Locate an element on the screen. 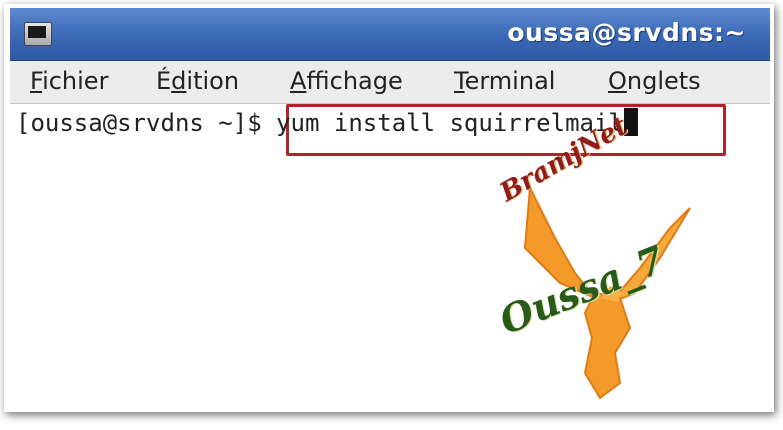 Image resolution: width=783 pixels, height=430 pixels. menu-edition-mnemonic: d is located at coordinates (179, 81).